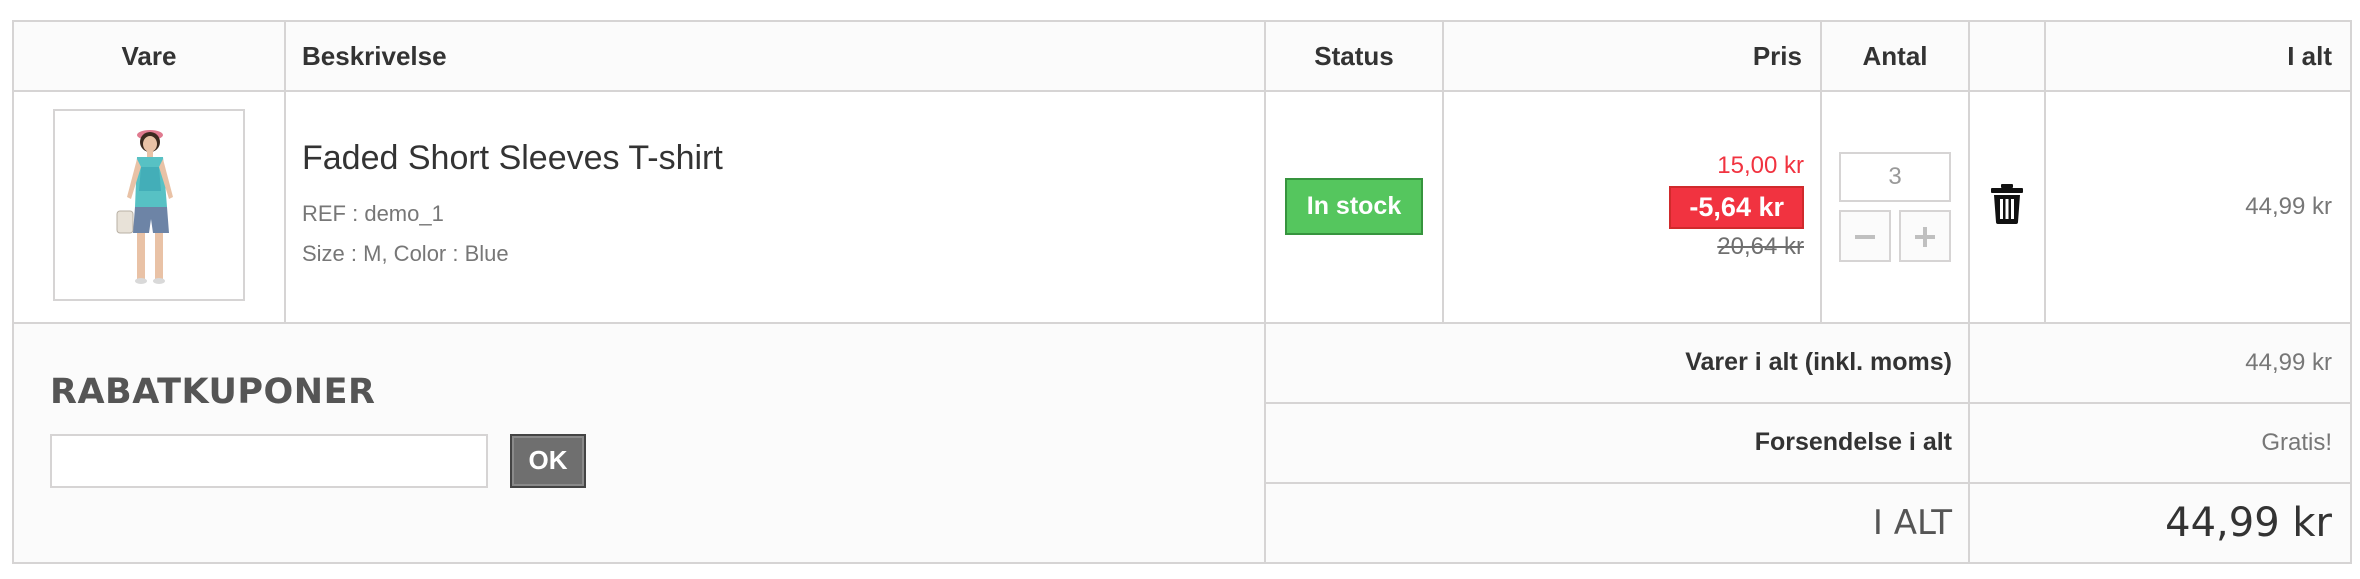 This screenshot has height=579, width=2360. What do you see at coordinates (1617, 523) in the screenshot?
I see `summary-total-label: I ALT` at bounding box center [1617, 523].